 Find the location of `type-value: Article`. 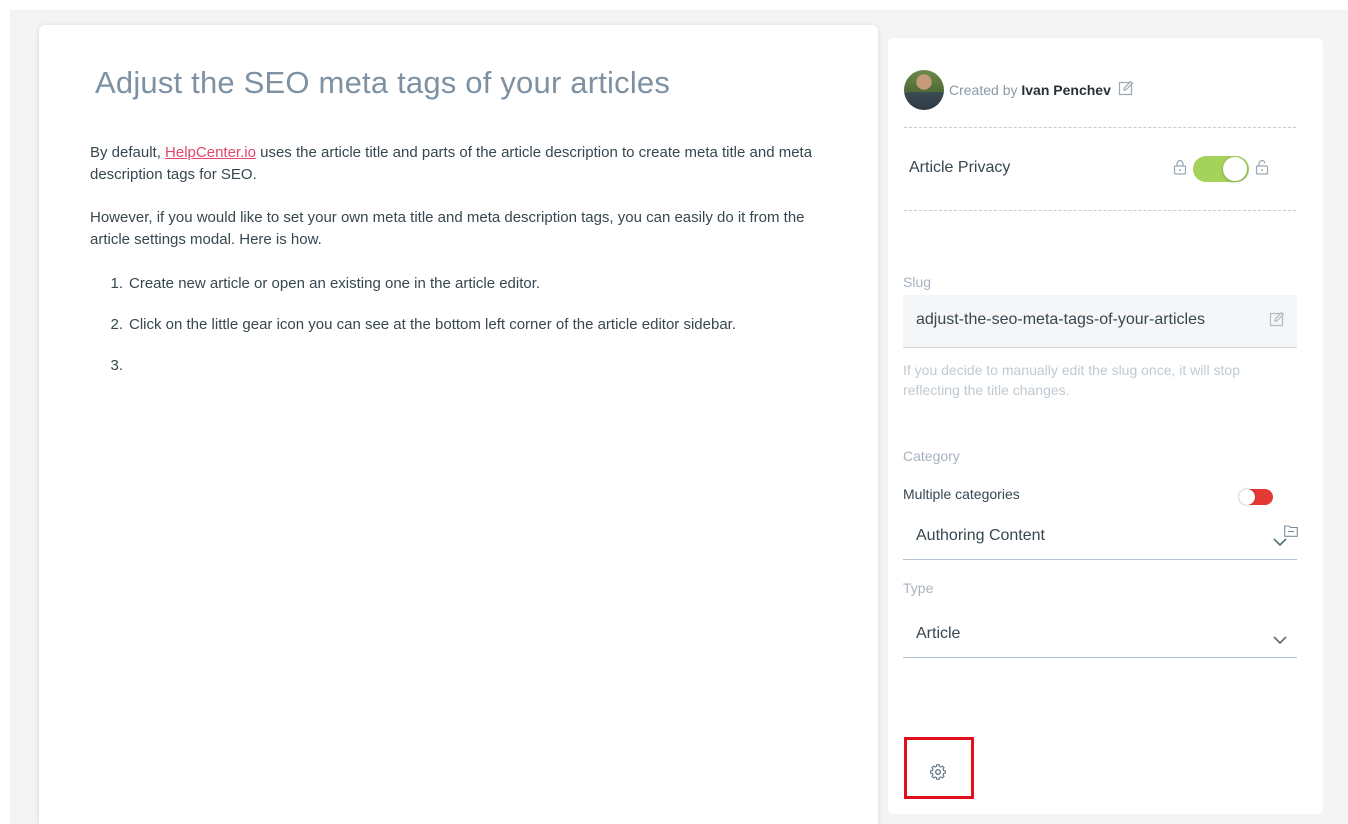

type-value: Article is located at coordinates (938, 633).